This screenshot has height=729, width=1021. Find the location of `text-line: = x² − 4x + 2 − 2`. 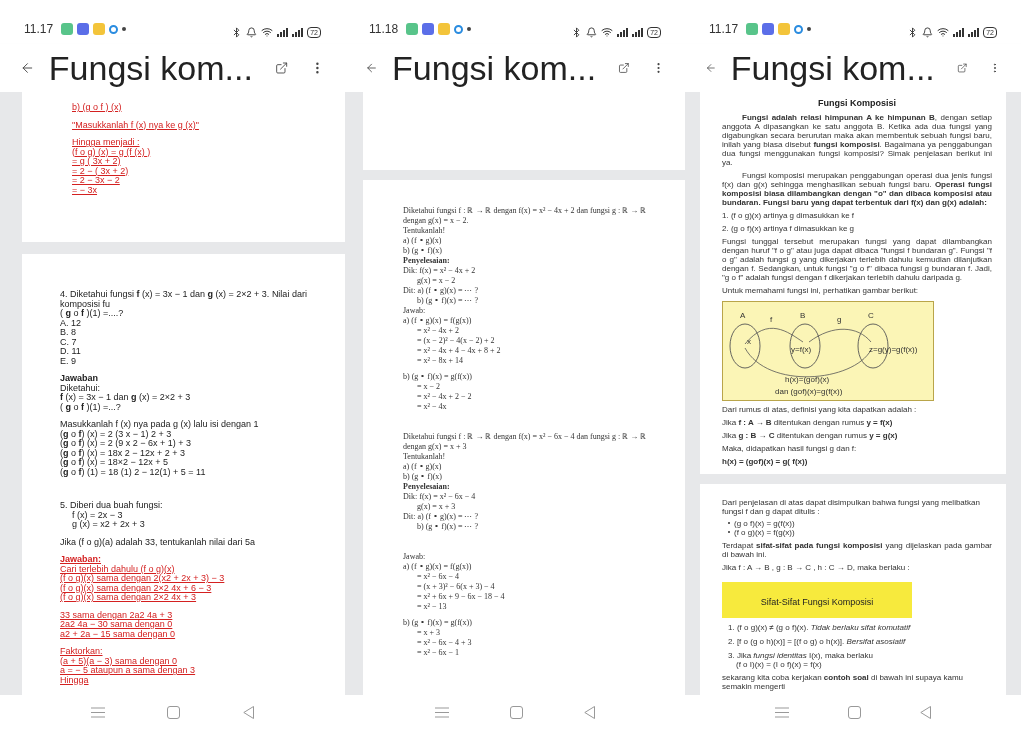

text-line: = x² − 4x + 2 − 2 is located at coordinates (444, 397).